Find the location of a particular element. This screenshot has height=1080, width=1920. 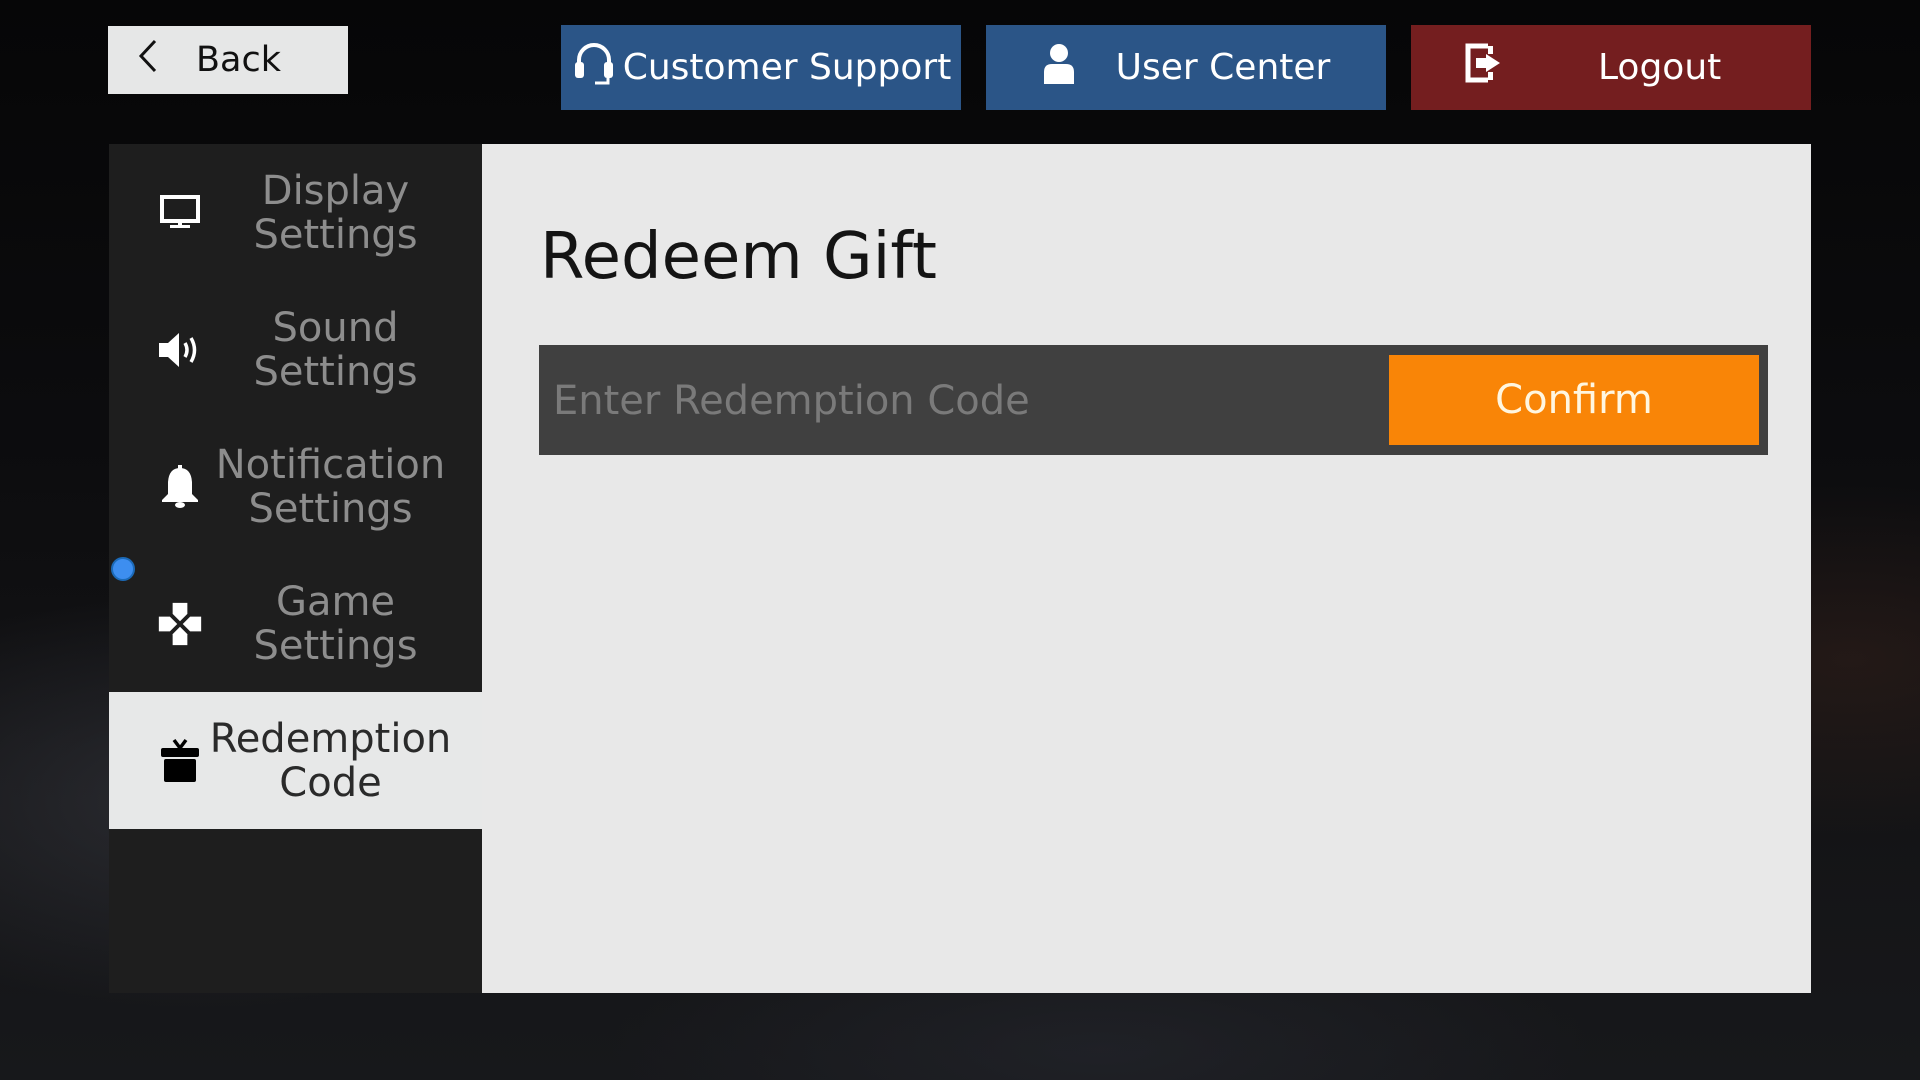

logout-button: Logout is located at coordinates (1611, 67).